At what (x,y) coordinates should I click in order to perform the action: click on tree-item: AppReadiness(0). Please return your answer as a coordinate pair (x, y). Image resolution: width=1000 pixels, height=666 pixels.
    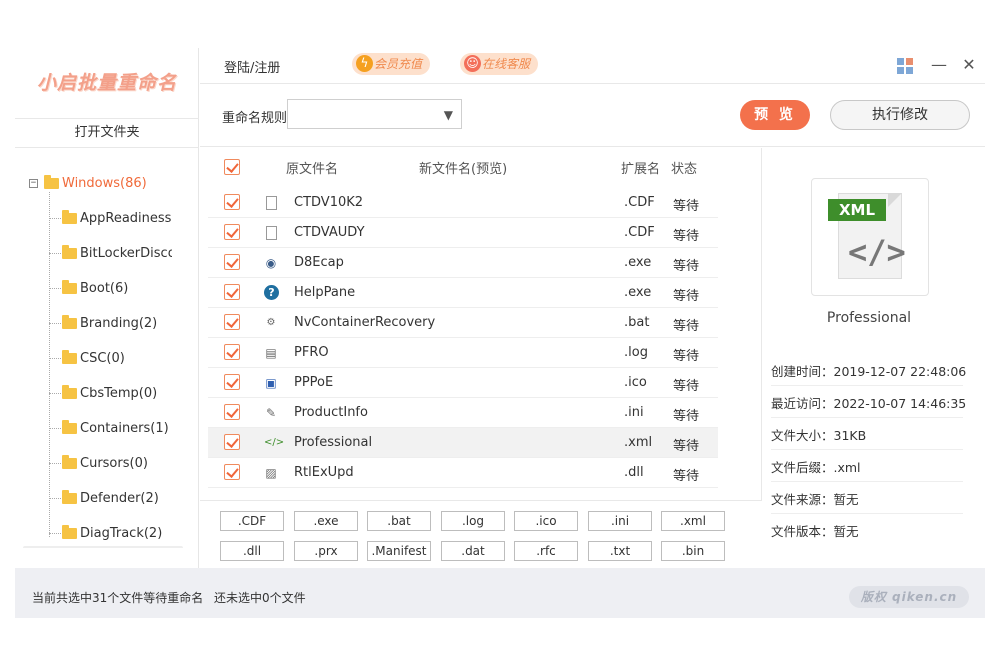
    Looking at the image, I should click on (110, 217).